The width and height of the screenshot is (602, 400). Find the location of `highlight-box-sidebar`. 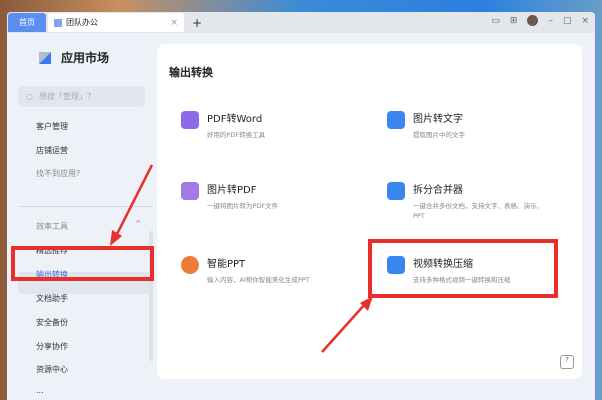

highlight-box-sidebar is located at coordinates (82, 263).